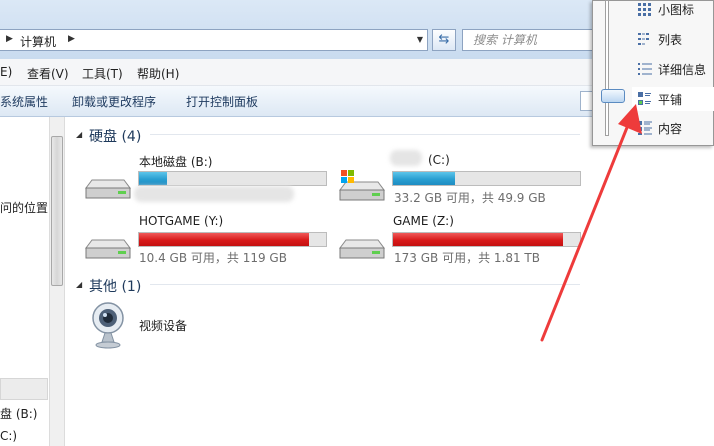 Image resolution: width=714 pixels, height=446 pixels. I want to click on details-icon, so click(645, 69).